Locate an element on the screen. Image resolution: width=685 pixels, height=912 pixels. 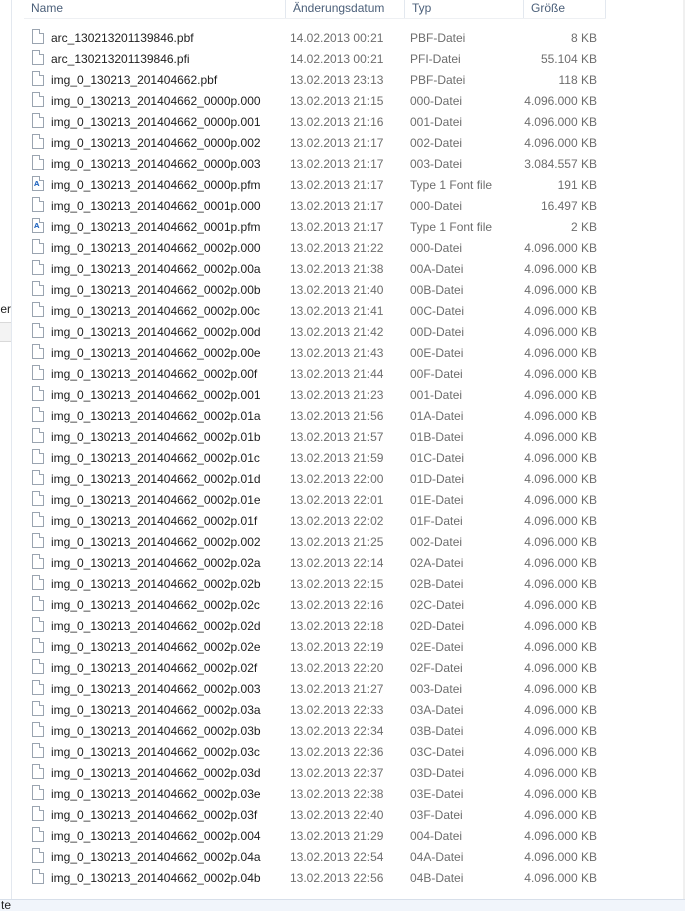
file-name: img_0_130213_201404662_0002p.00a is located at coordinates (156, 268).